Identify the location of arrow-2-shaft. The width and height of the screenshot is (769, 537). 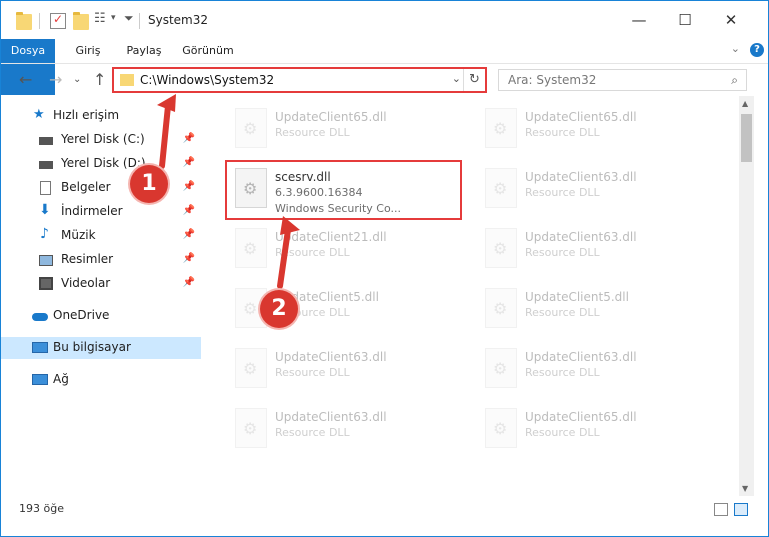
(284, 258).